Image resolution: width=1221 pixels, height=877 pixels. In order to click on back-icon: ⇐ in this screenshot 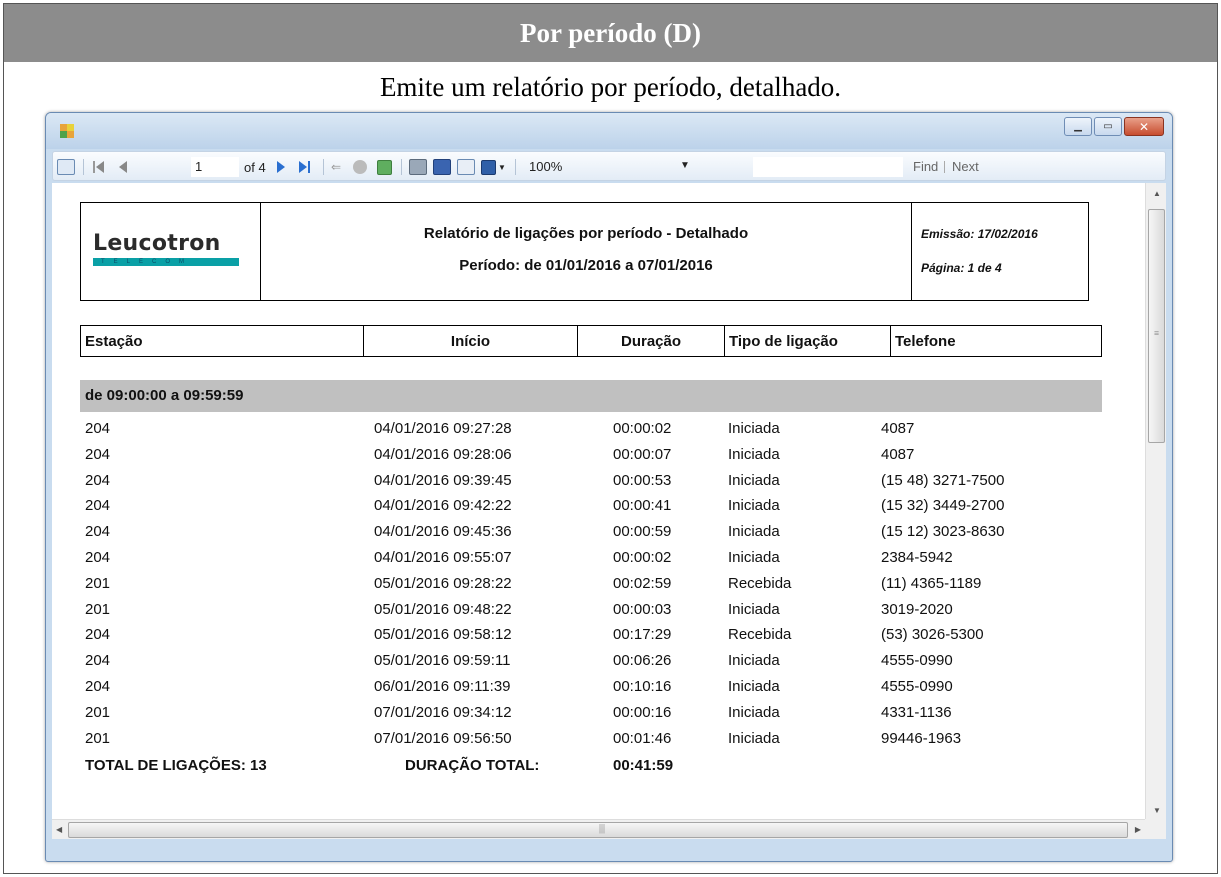, I will do `click(336, 167)`.